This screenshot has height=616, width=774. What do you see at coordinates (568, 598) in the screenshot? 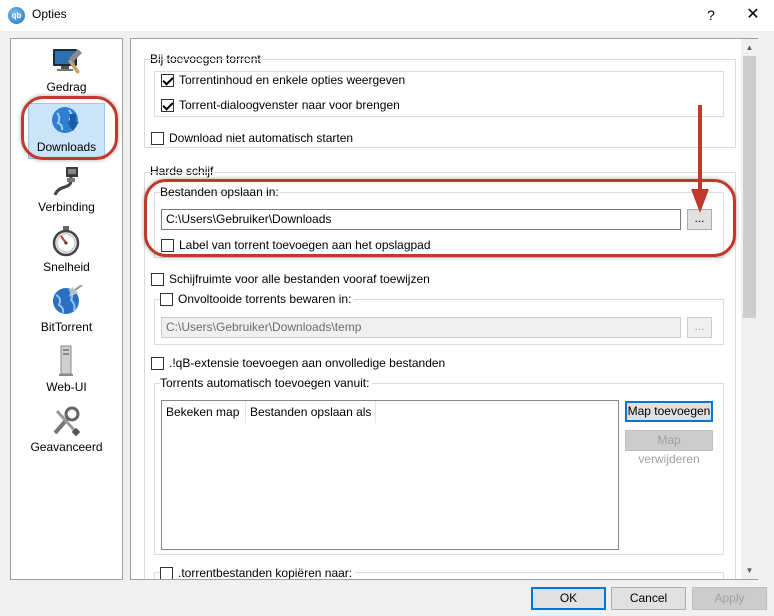
I see `ok-button: OK` at bounding box center [568, 598].